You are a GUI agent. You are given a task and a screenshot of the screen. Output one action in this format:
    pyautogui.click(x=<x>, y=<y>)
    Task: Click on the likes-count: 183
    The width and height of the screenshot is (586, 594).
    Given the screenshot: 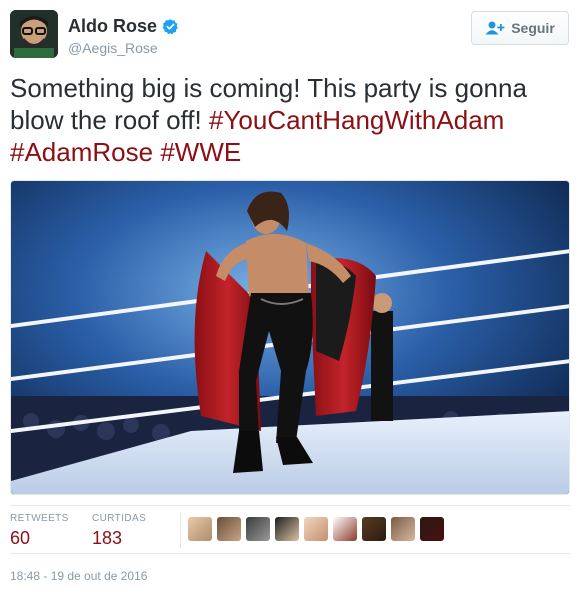 What is the action you would take?
    pyautogui.click(x=107, y=538)
    